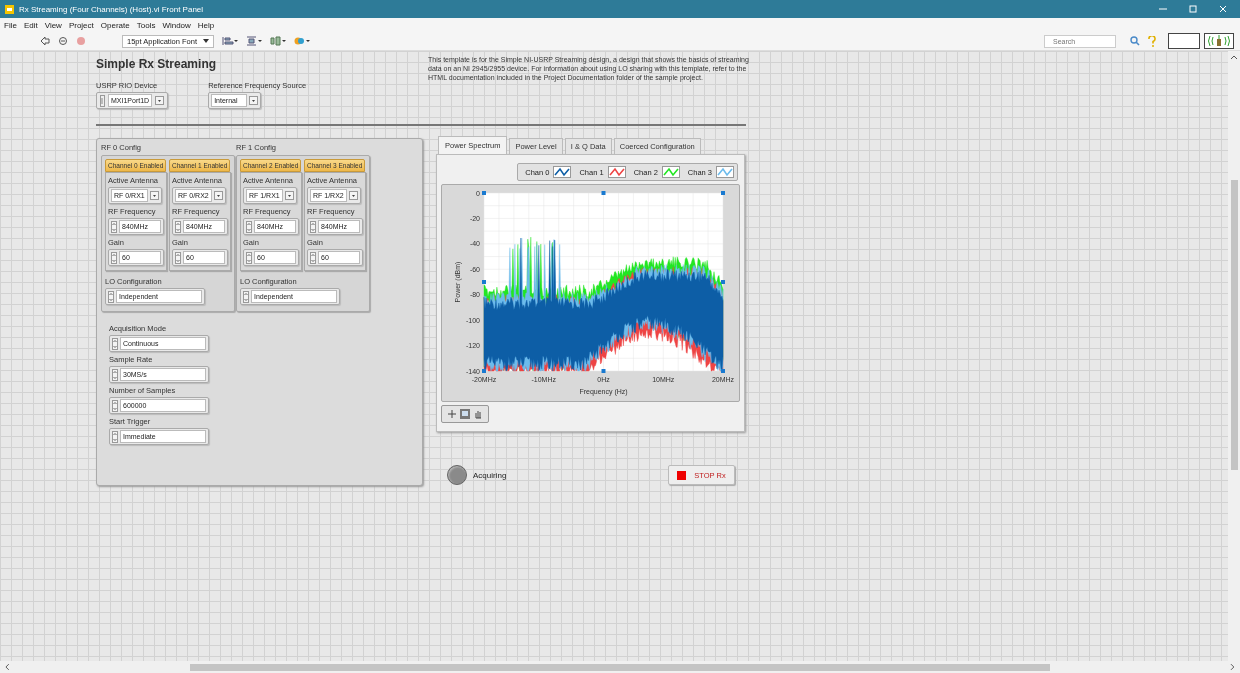  What do you see at coordinates (1219, 41) in the screenshot?
I see `vi-antenna-icon` at bounding box center [1219, 41].